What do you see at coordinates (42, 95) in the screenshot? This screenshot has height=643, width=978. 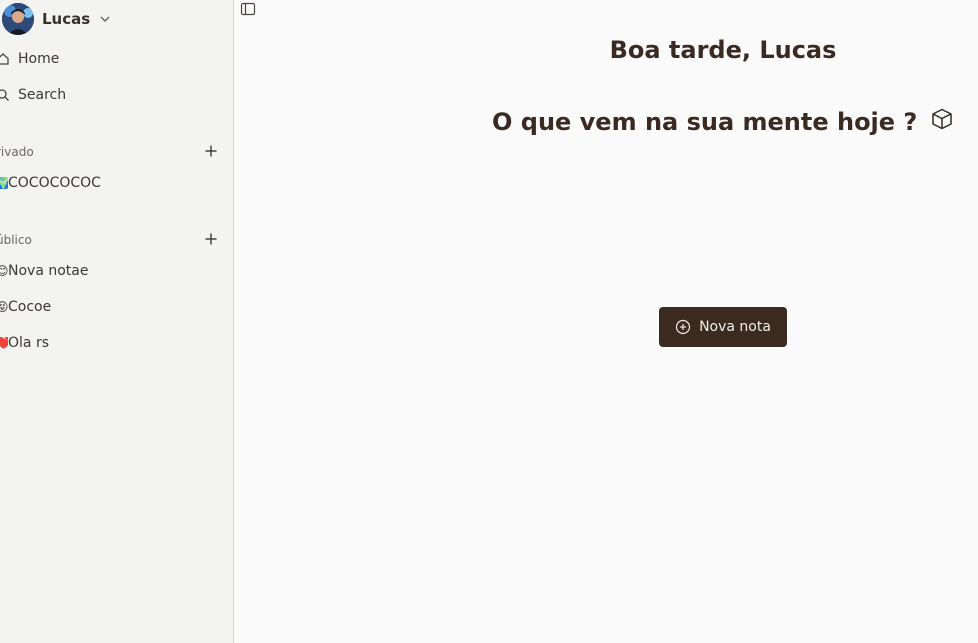 I see `nav-search-label: Search` at bounding box center [42, 95].